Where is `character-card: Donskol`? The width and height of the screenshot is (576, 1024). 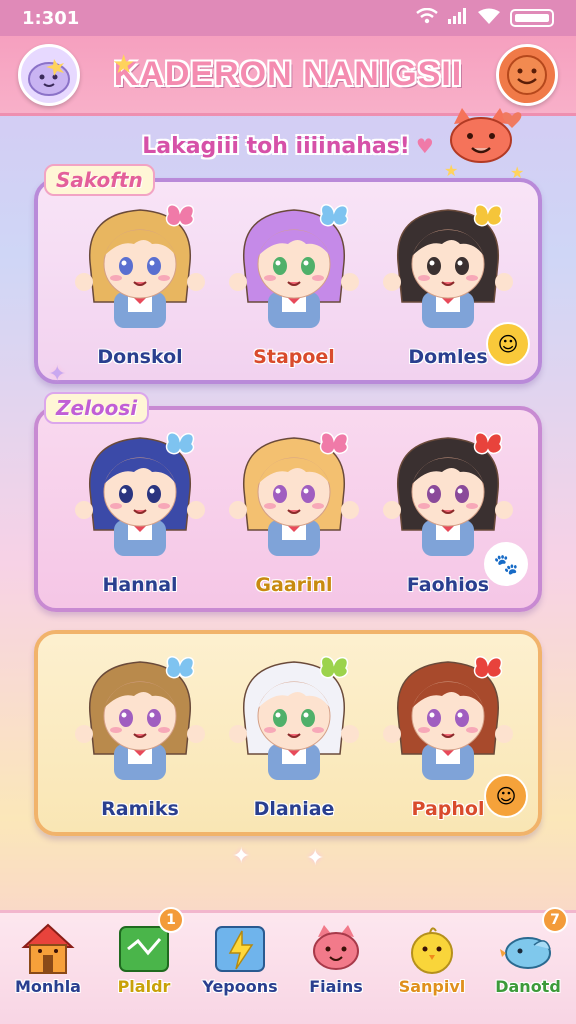 character-card: Donskol is located at coordinates (140, 287).